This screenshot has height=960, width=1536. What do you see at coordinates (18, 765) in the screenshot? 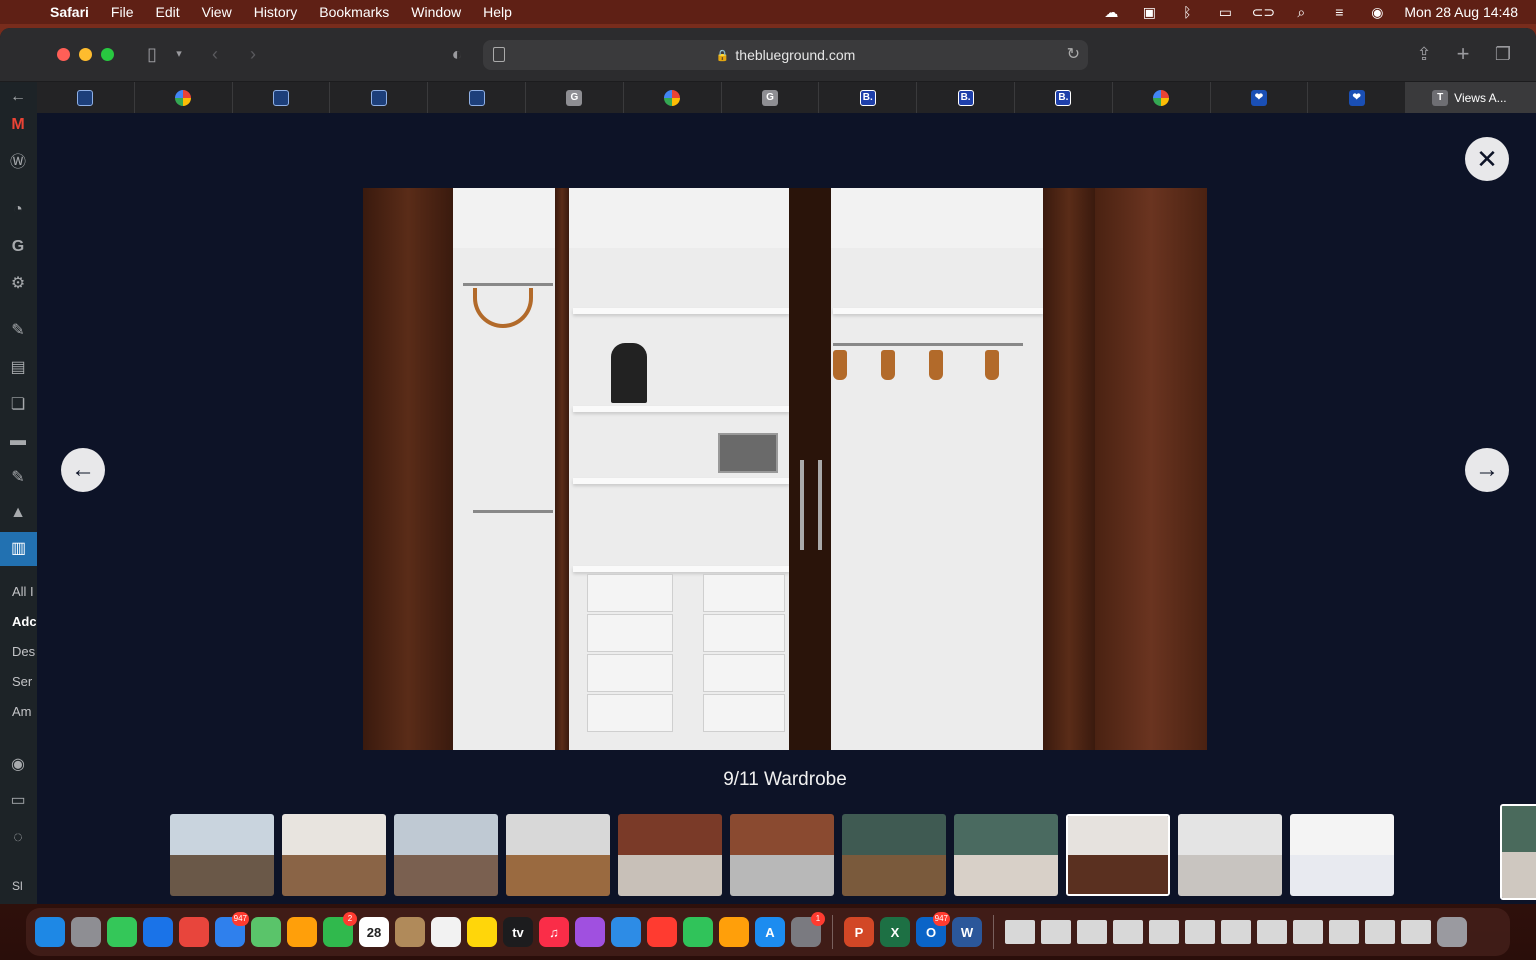
I see `elementor-icon: ◉` at bounding box center [18, 765].